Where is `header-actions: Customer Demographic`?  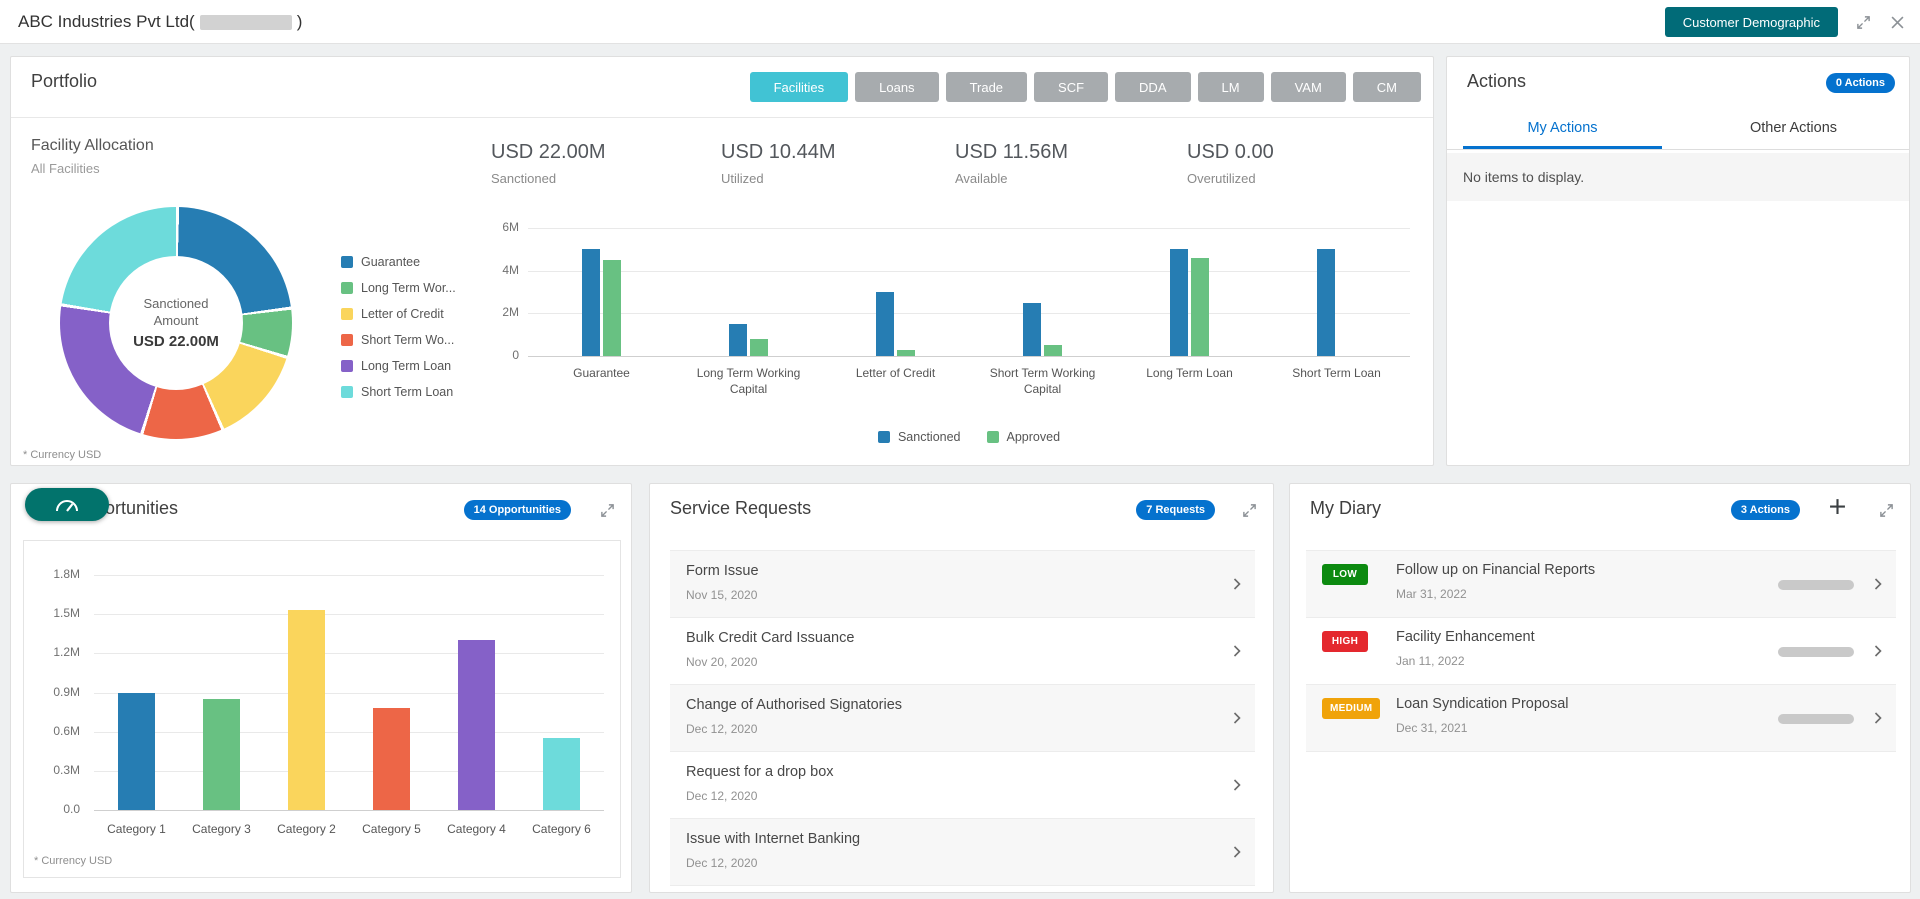
header-actions: Customer Demographic is located at coordinates (1785, 22).